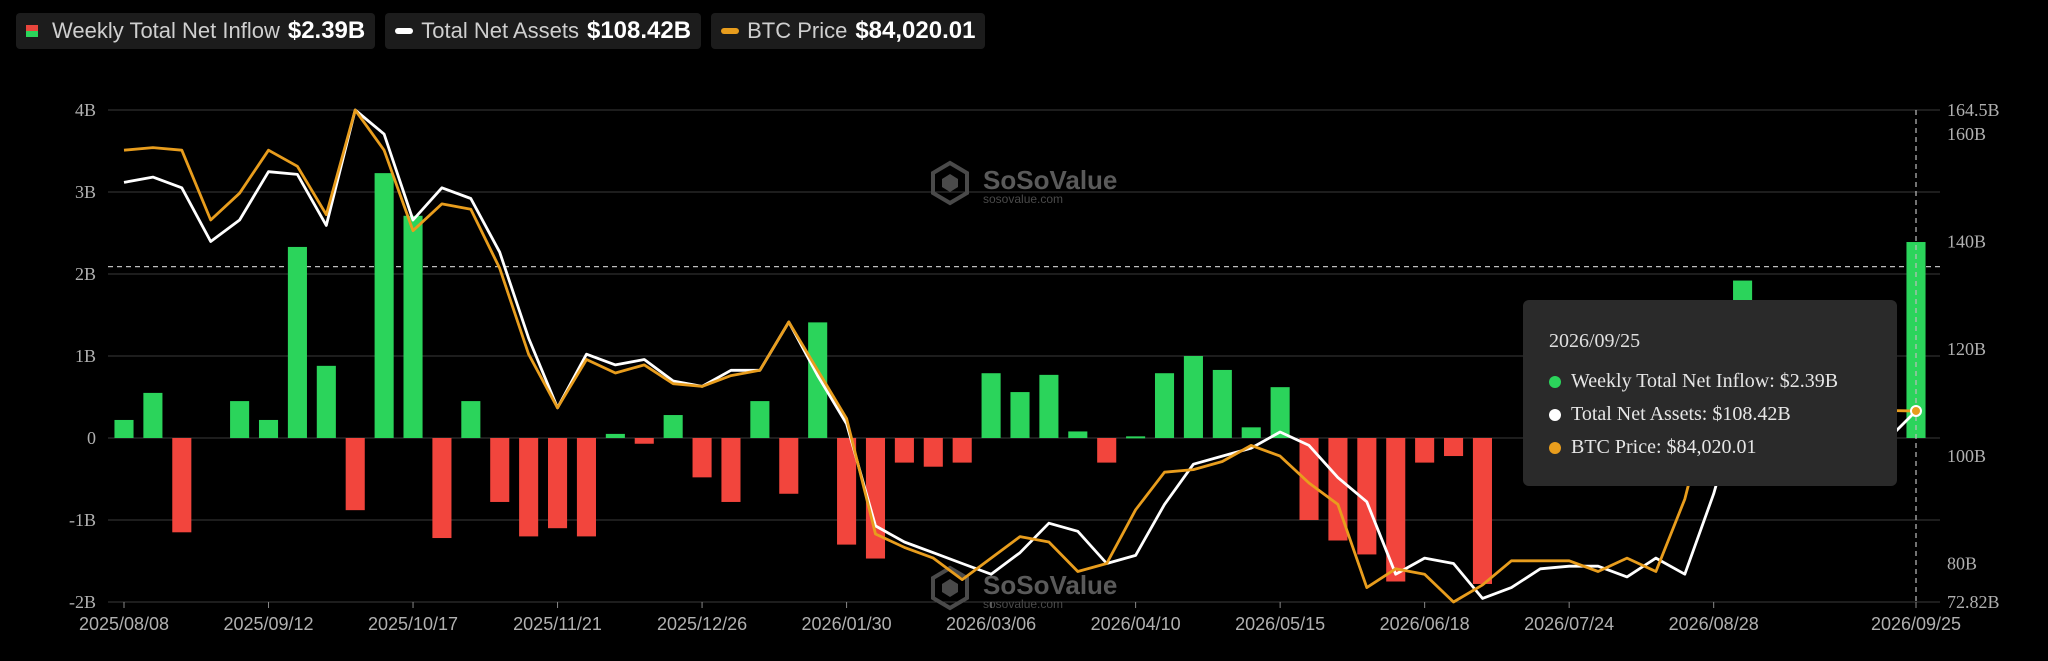  I want to click on y-axis-left: 4B 3B 2B 1B 0 -1B -2B, so click(82, 356).